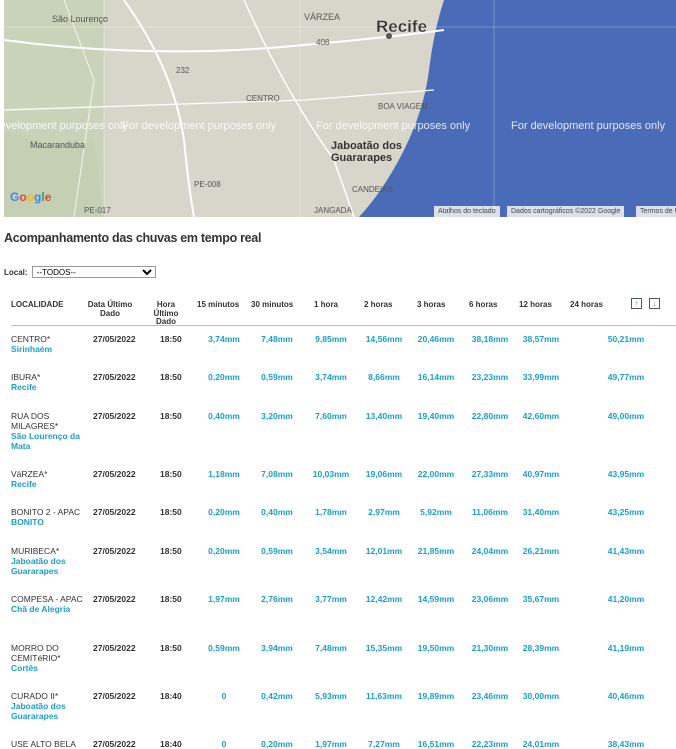  What do you see at coordinates (490, 339) in the screenshot?
I see `rain-value: 38,18mm` at bounding box center [490, 339].